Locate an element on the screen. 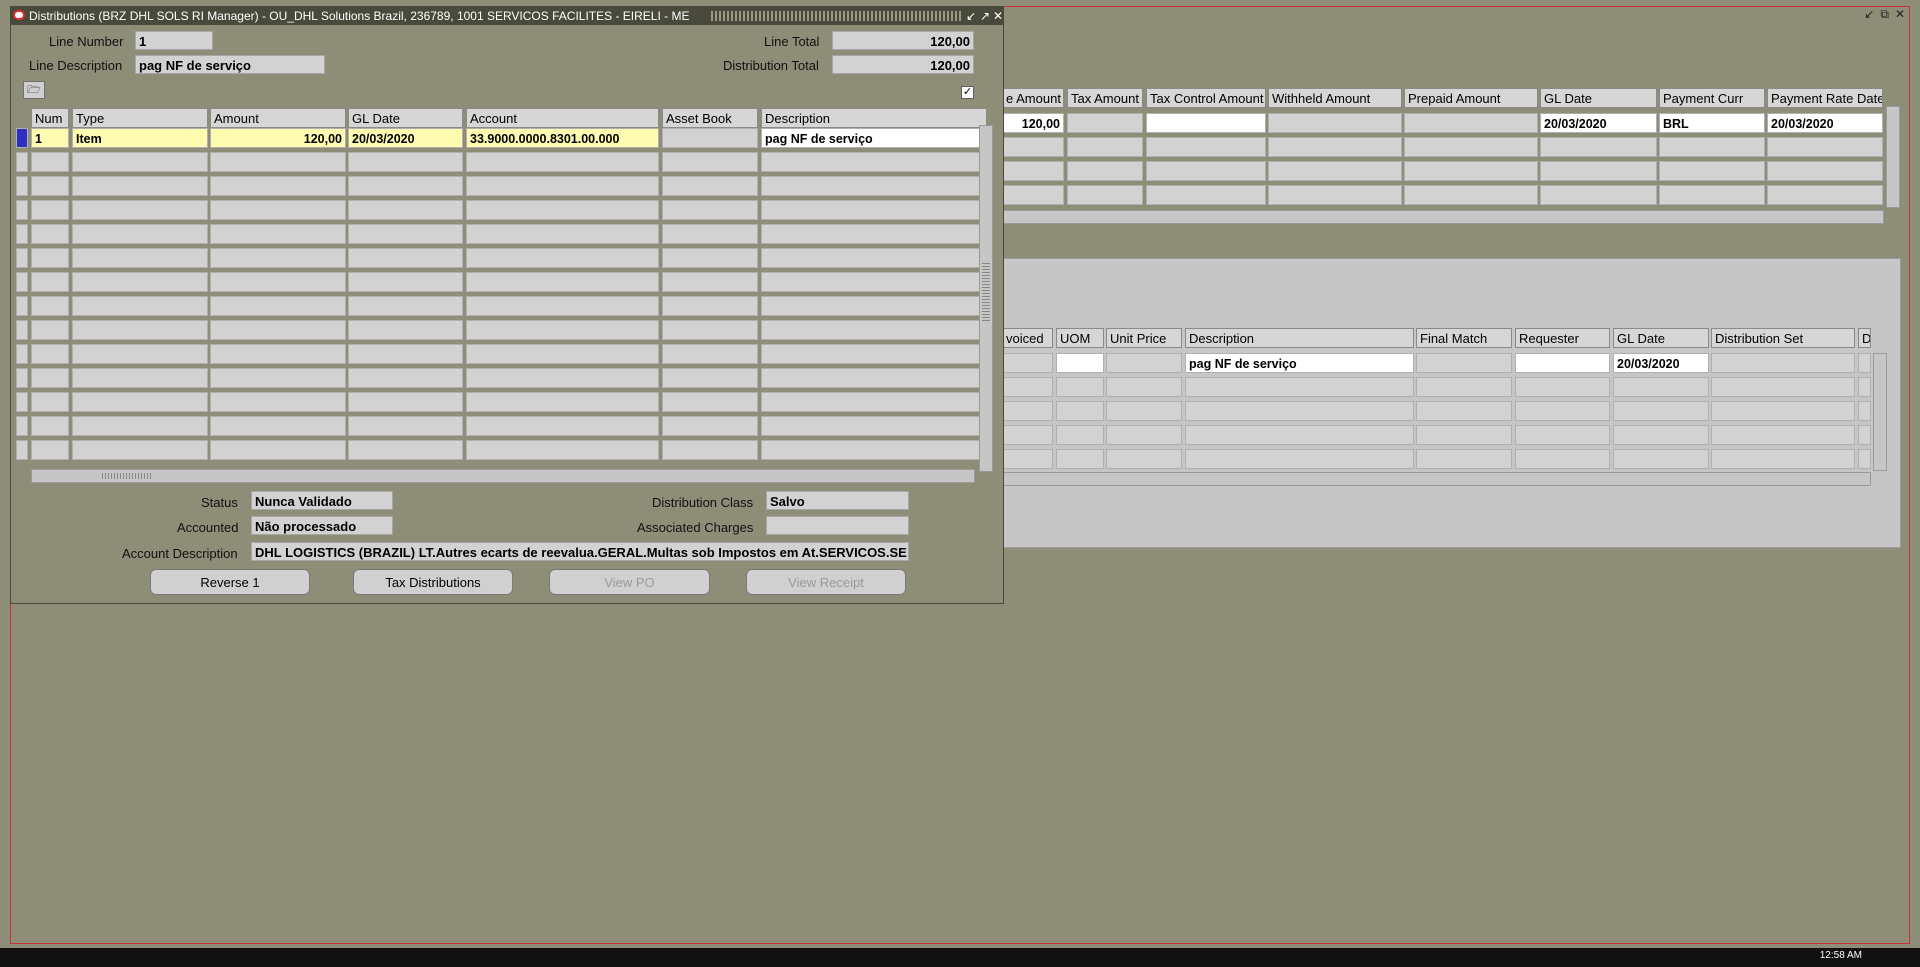  cell-num: 1 is located at coordinates (50, 138).